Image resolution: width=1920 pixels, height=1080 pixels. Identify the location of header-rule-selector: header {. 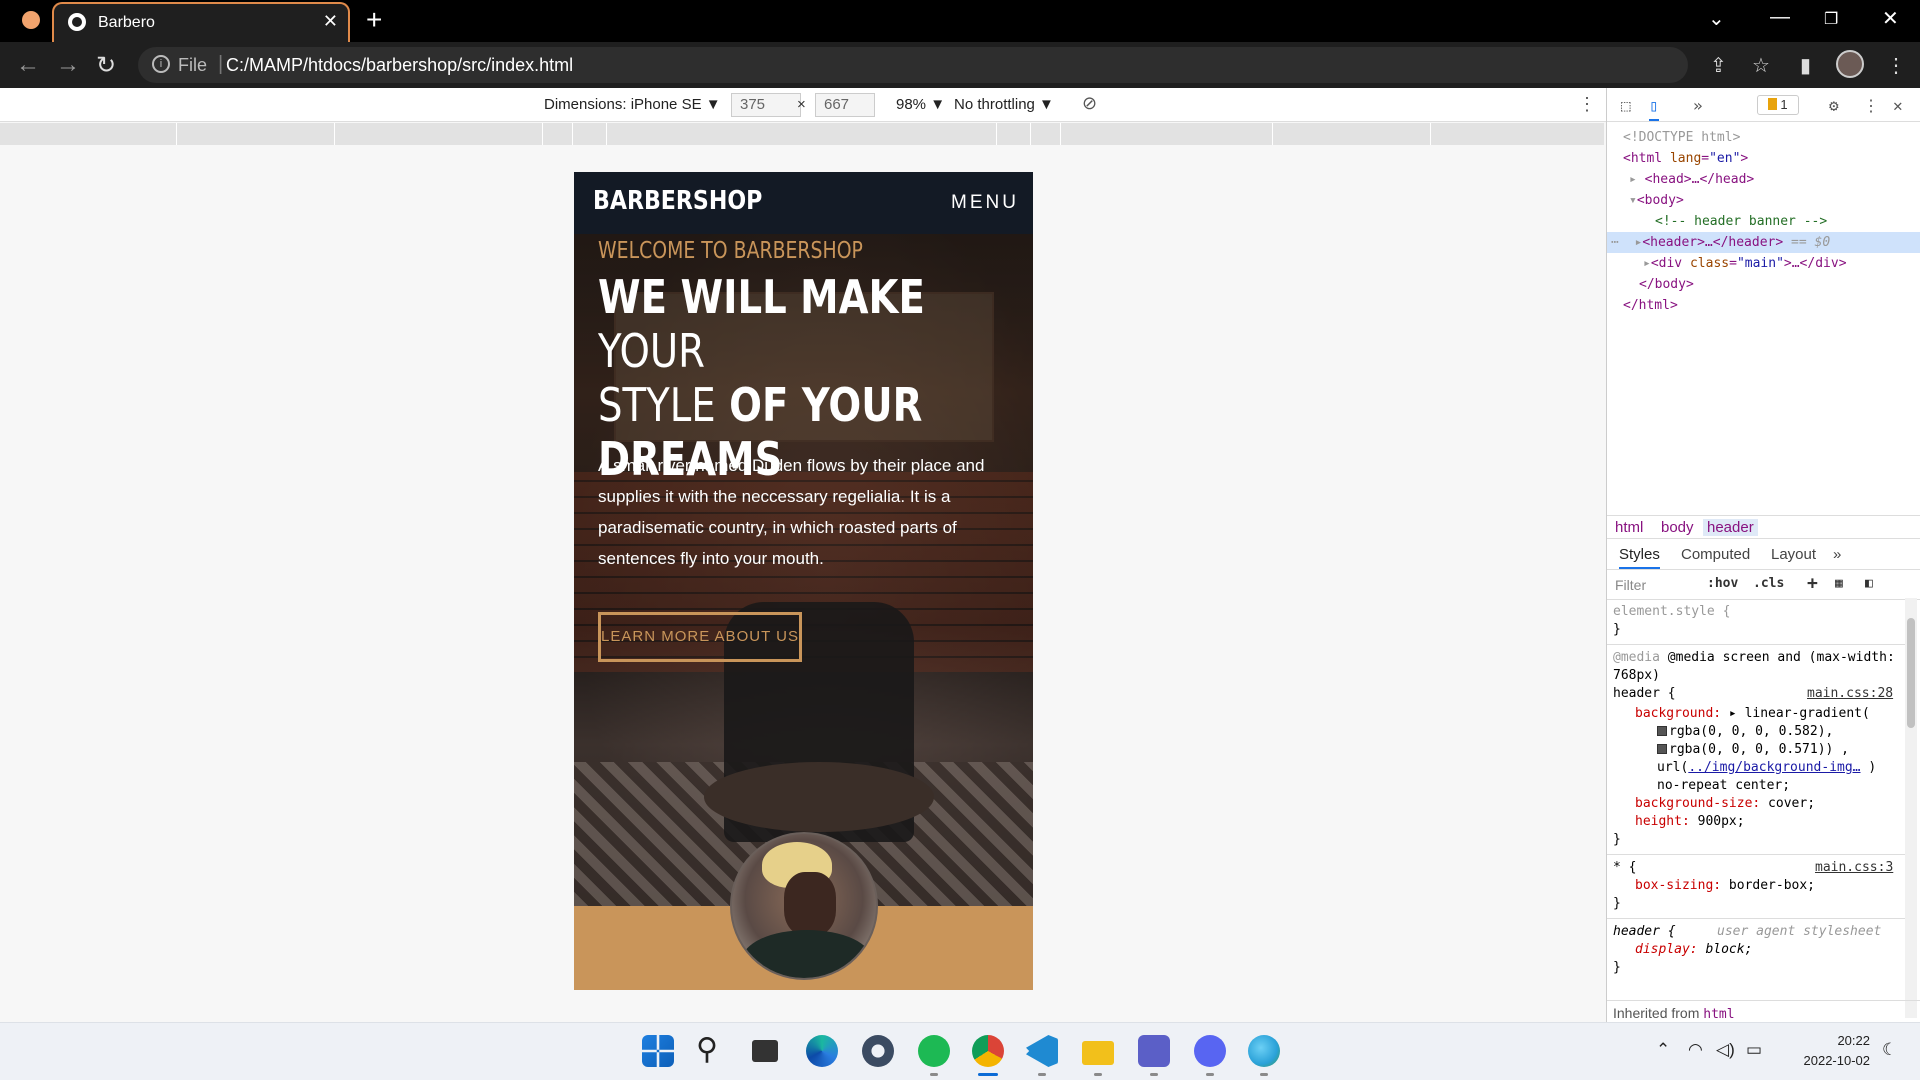
(1644, 693).